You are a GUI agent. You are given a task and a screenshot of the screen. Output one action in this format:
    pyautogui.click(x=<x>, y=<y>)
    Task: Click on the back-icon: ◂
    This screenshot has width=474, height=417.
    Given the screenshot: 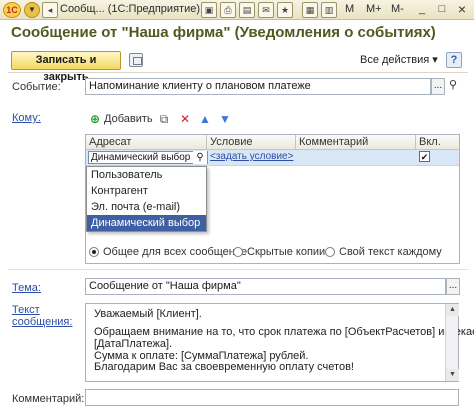 What is the action you would take?
    pyautogui.click(x=50, y=10)
    